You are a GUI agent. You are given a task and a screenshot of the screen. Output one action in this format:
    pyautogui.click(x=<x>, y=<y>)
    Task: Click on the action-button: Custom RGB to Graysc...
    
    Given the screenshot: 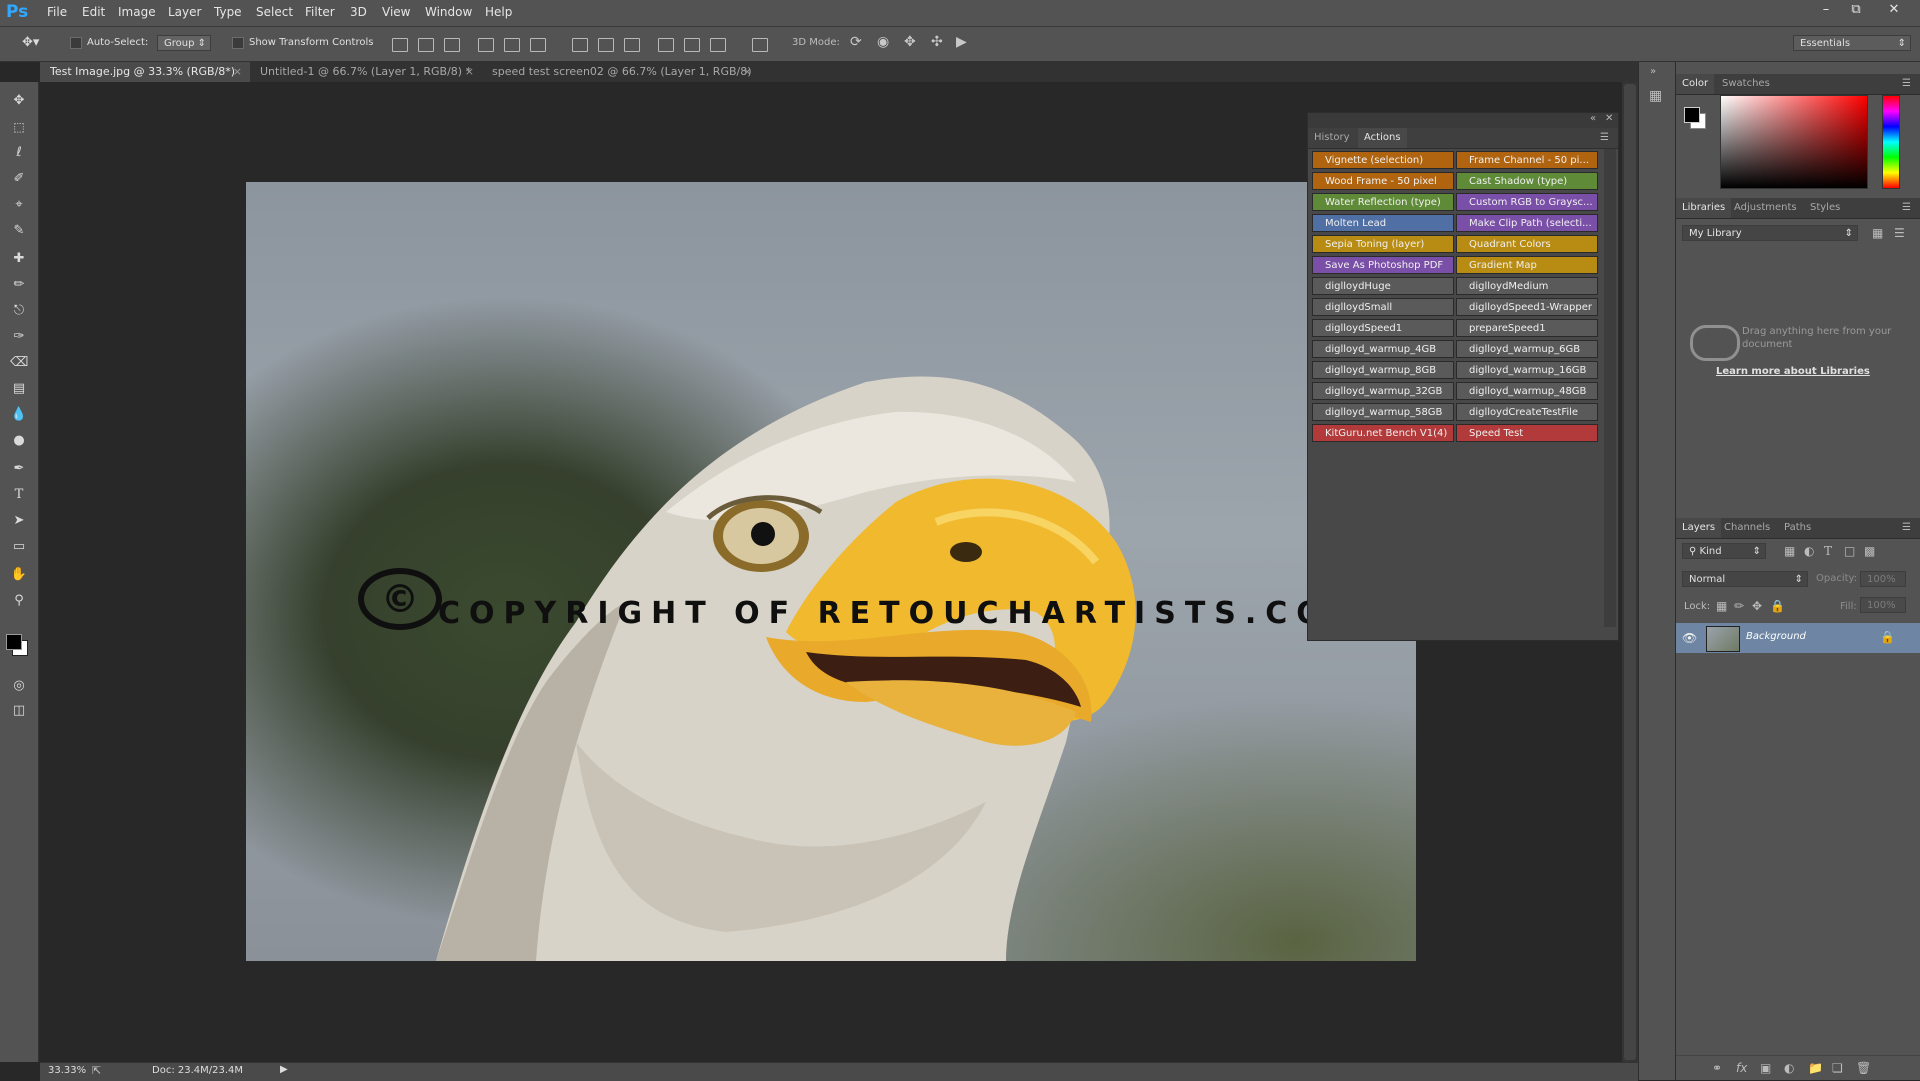 What is the action you would take?
    pyautogui.click(x=1527, y=202)
    